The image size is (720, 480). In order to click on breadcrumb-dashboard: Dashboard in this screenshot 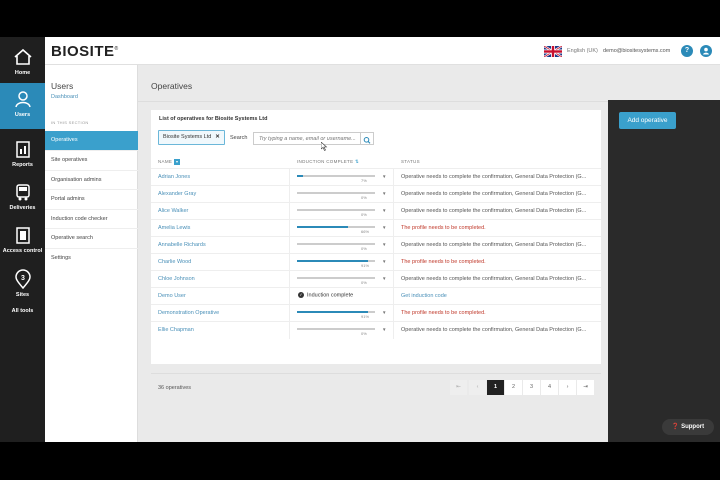, I will do `click(64, 97)`.